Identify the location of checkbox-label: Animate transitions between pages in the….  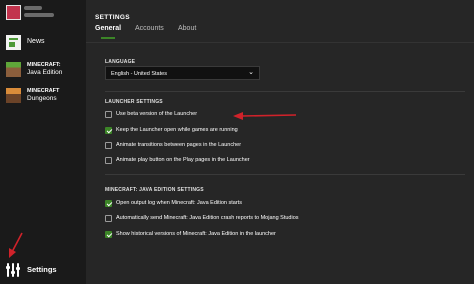
(179, 145).